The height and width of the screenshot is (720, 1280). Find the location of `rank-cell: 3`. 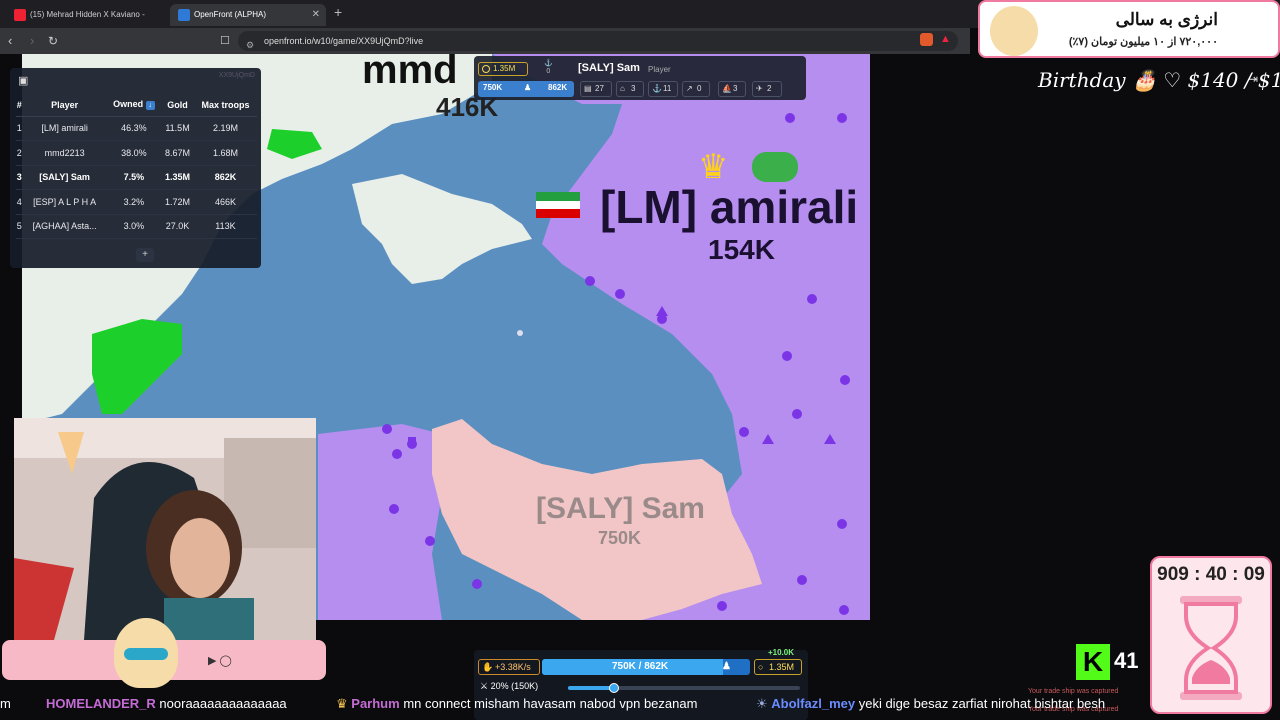

rank-cell: 3 is located at coordinates (19, 177).